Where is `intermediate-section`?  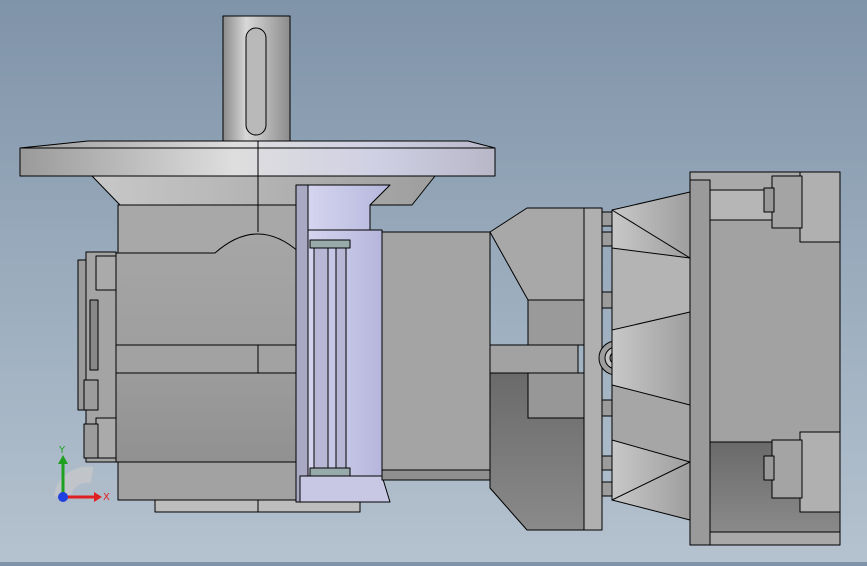
intermediate-section is located at coordinates (343, 343).